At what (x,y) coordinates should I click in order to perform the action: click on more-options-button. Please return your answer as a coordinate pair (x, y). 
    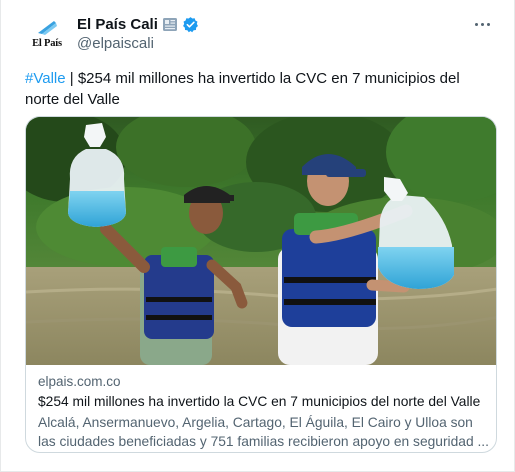
    Looking at the image, I should click on (482, 24).